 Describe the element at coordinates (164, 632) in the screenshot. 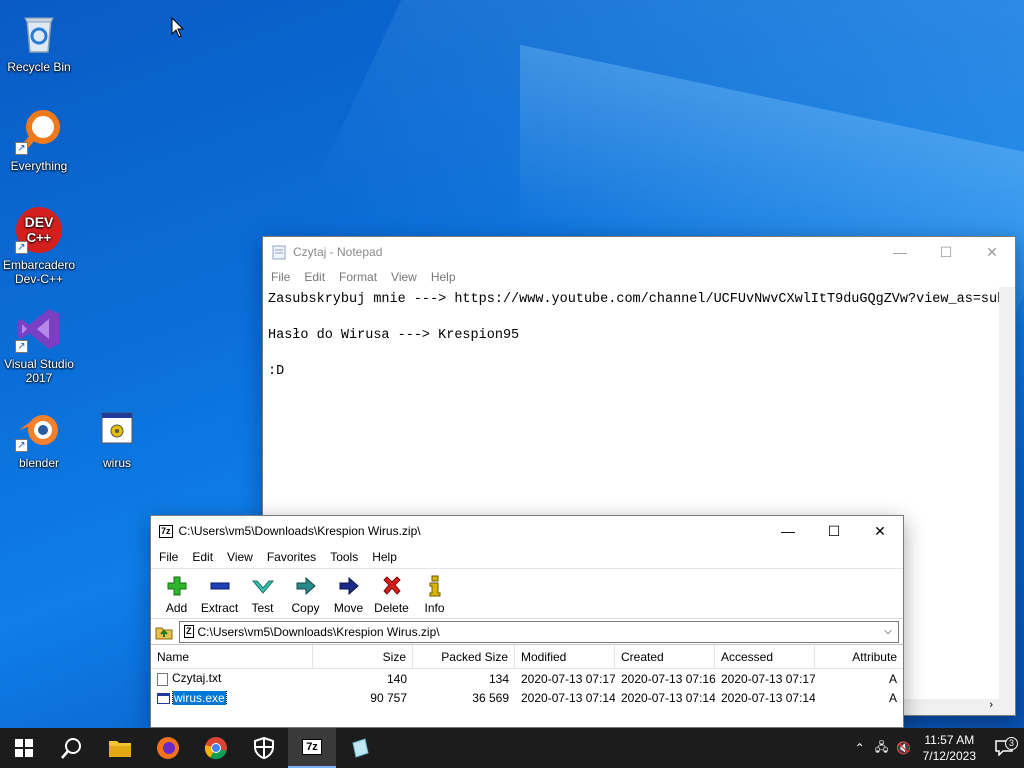

I see `folder-up-icon` at that location.